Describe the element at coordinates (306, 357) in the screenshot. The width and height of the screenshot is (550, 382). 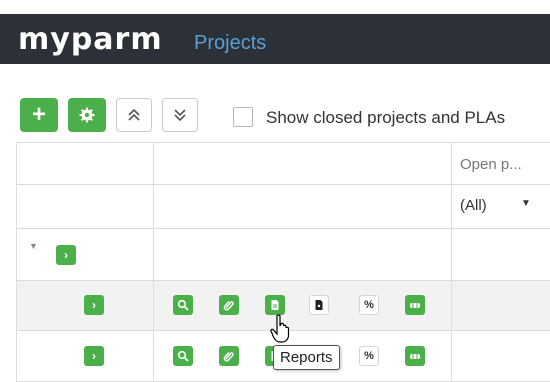
I see `reports-tooltip: Reports` at that location.